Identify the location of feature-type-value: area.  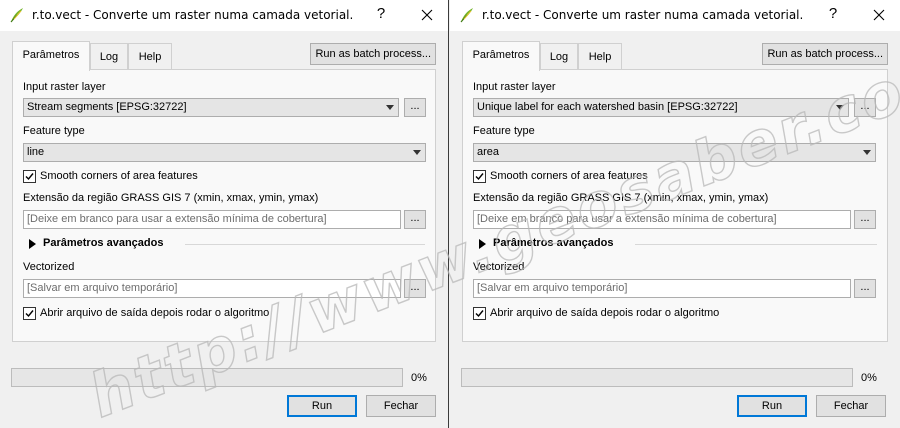
(488, 152).